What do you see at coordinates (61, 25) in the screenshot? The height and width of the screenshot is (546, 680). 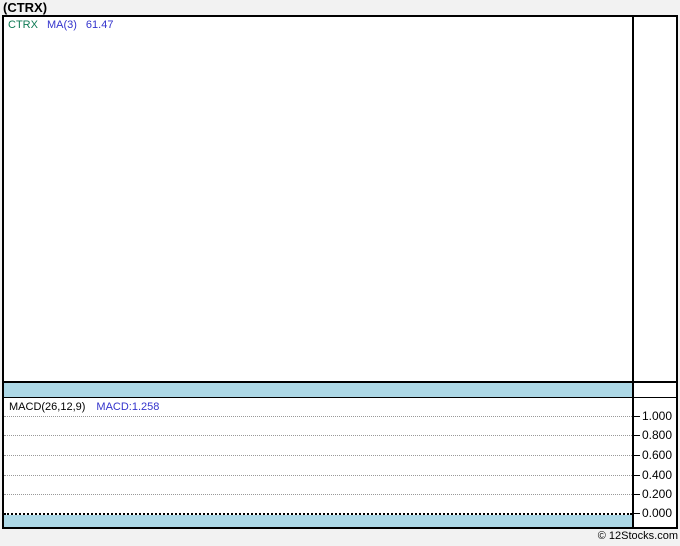 I see `ma-label: MA(3)` at bounding box center [61, 25].